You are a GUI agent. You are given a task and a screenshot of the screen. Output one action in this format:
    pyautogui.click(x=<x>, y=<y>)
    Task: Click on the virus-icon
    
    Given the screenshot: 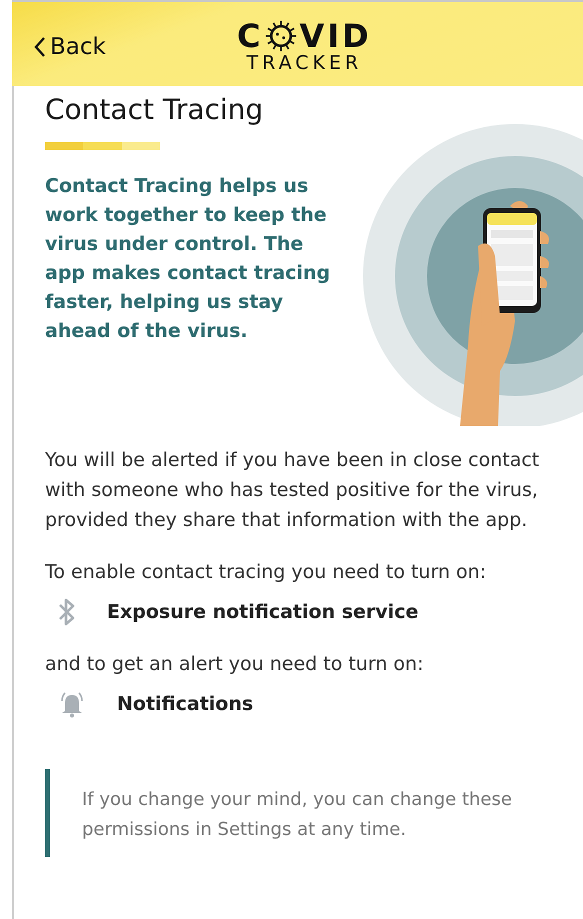 What is the action you would take?
    pyautogui.click(x=281, y=36)
    